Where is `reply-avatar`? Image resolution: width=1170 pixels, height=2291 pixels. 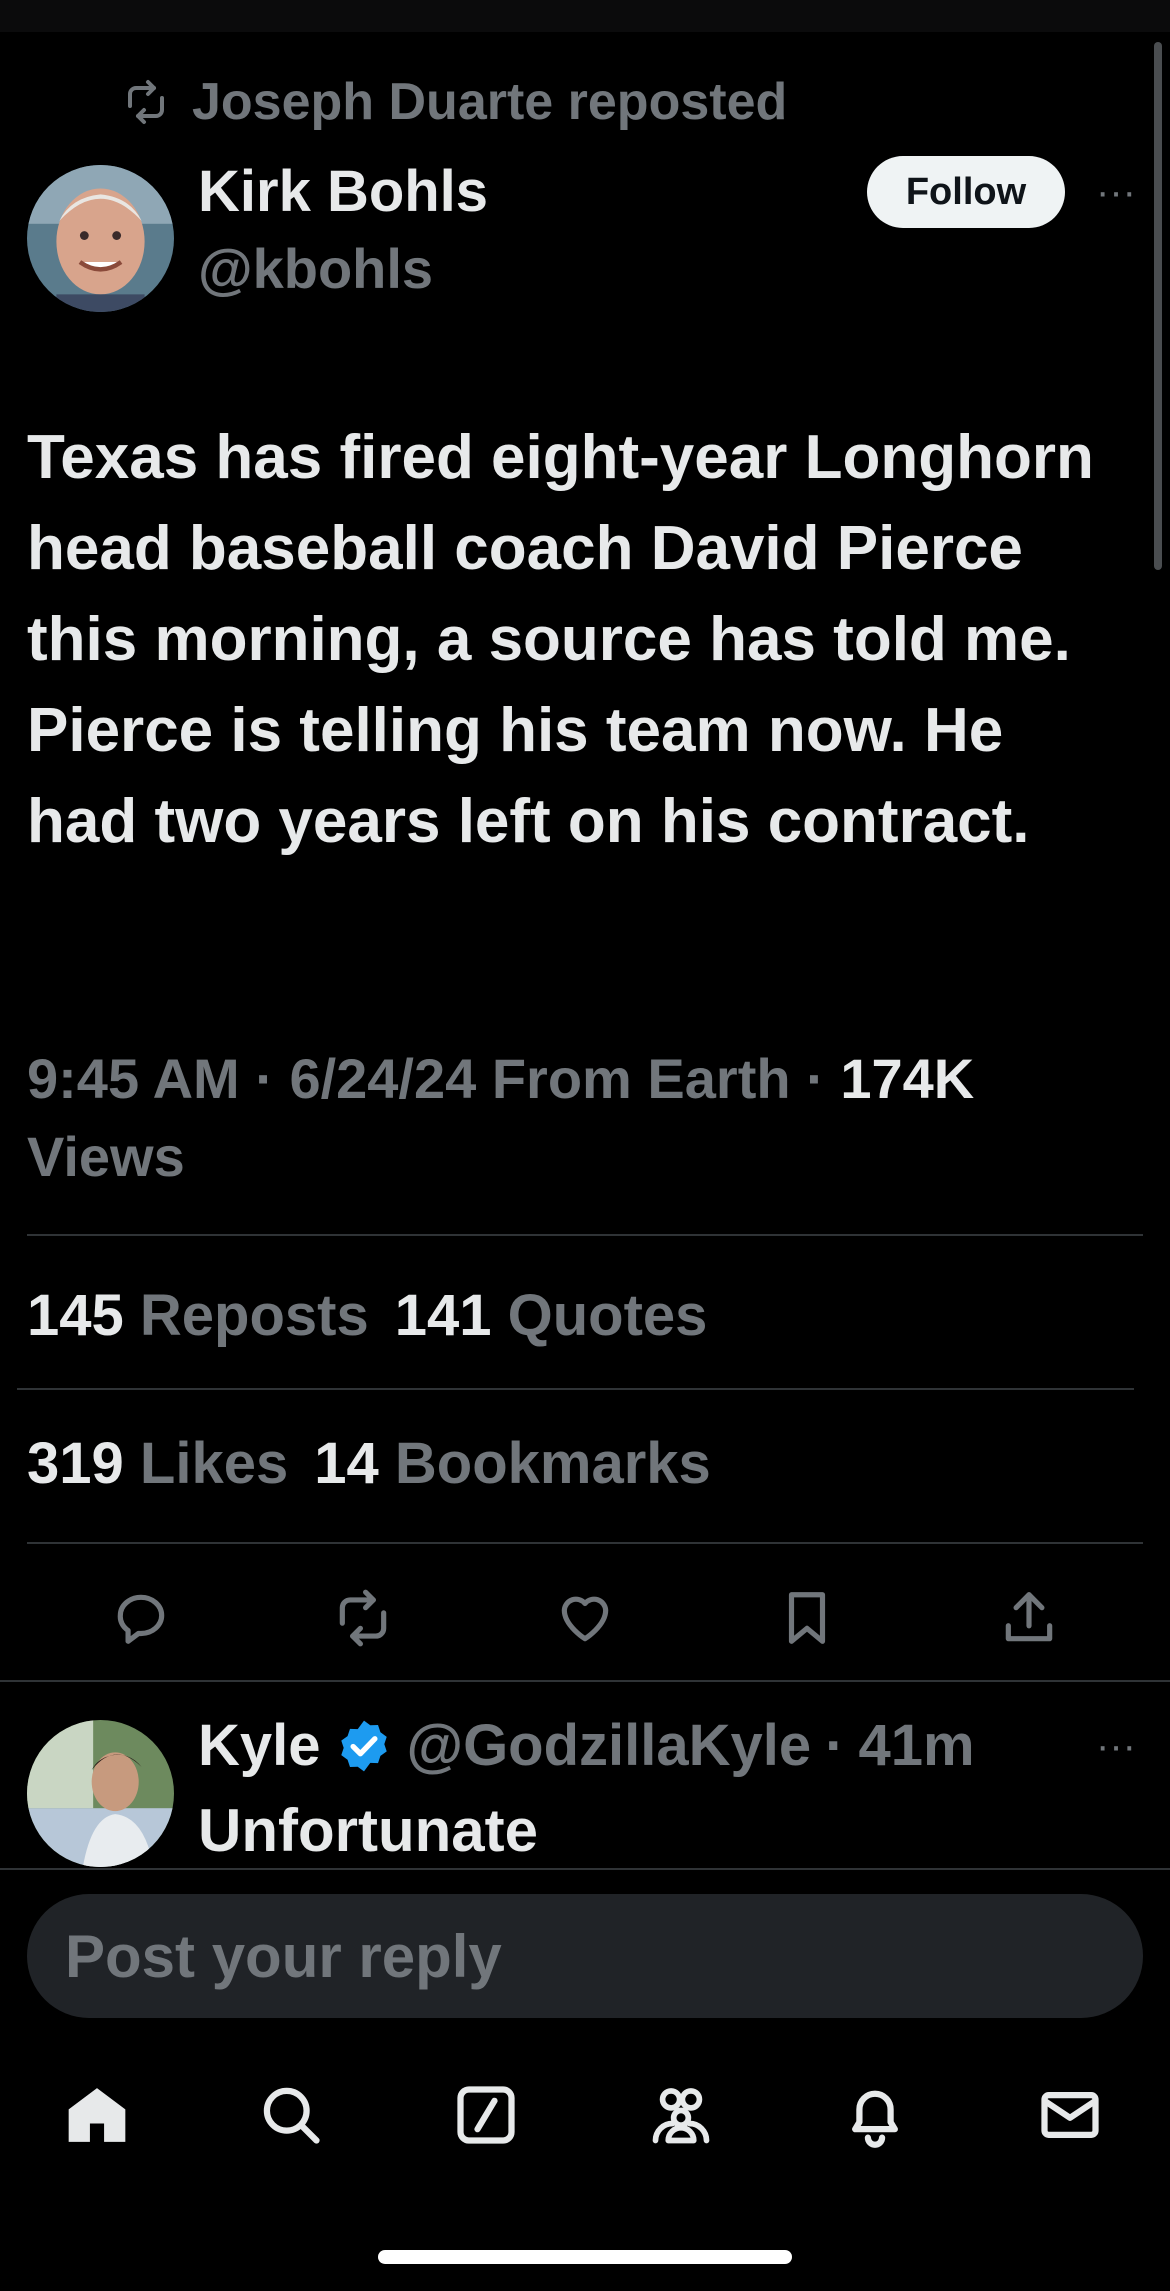
reply-avatar is located at coordinates (100, 1793).